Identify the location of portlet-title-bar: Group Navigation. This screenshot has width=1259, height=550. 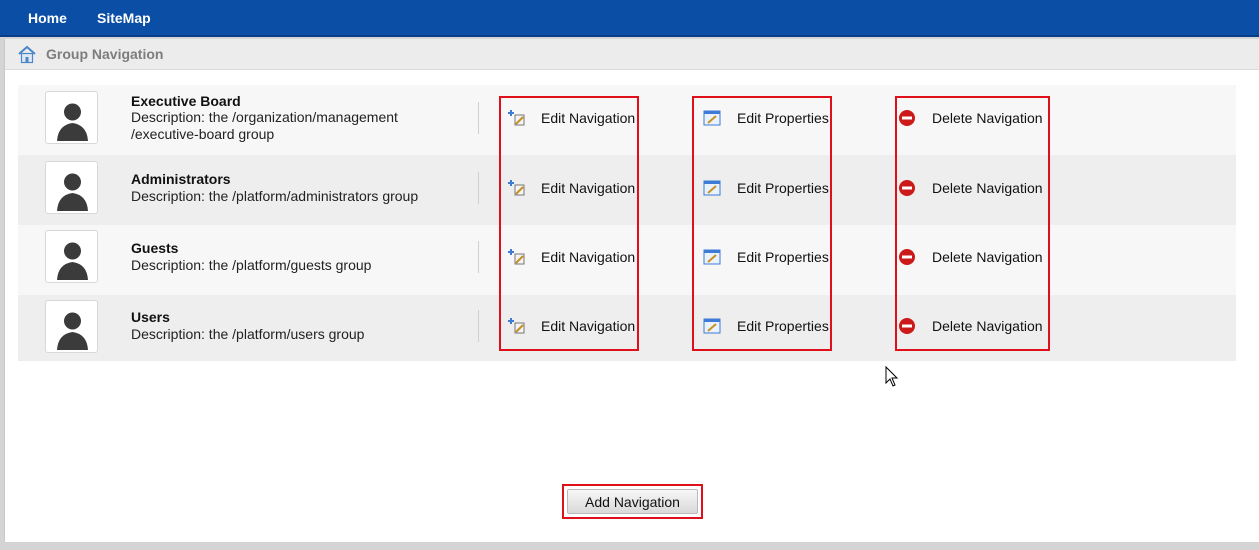
(632, 54).